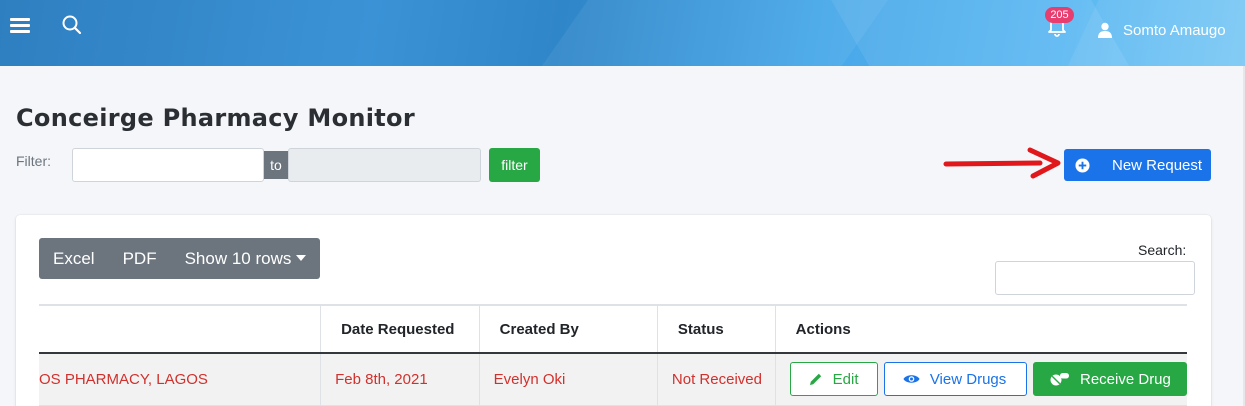  I want to click on column-header-status: Status, so click(716, 329).